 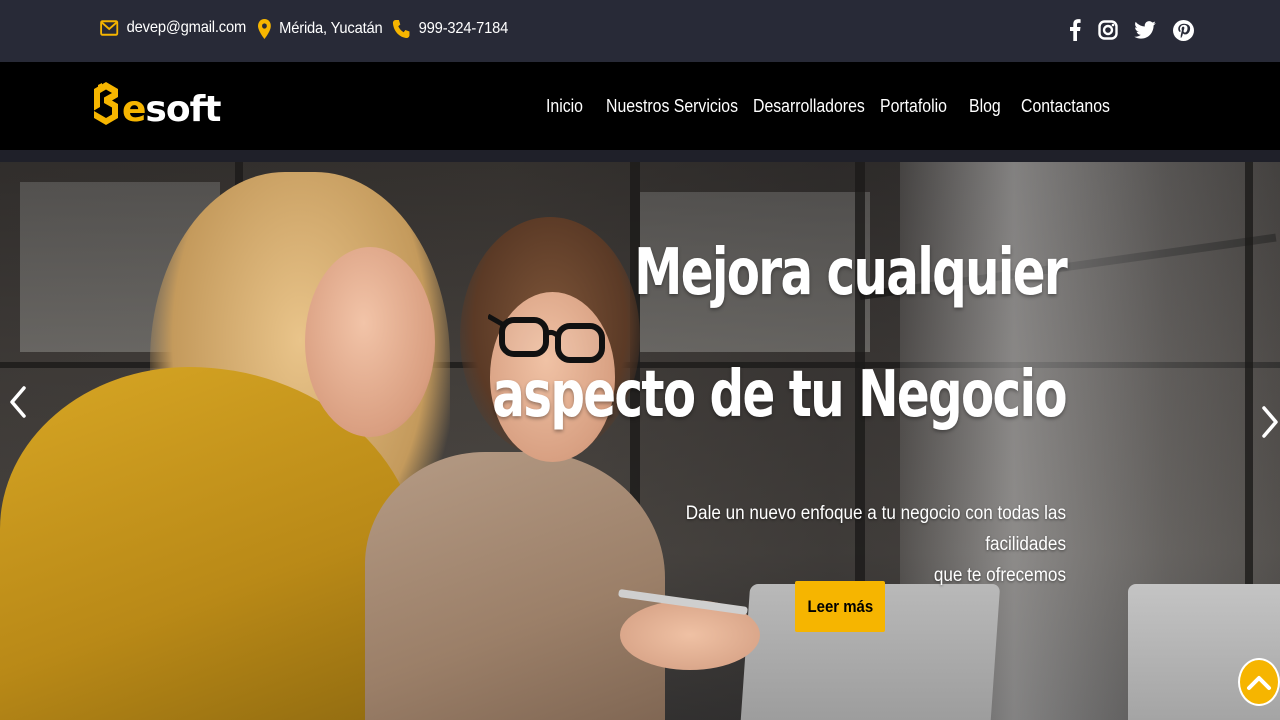 I want to click on phone-contact: 999-324-7184, so click(x=450, y=29).